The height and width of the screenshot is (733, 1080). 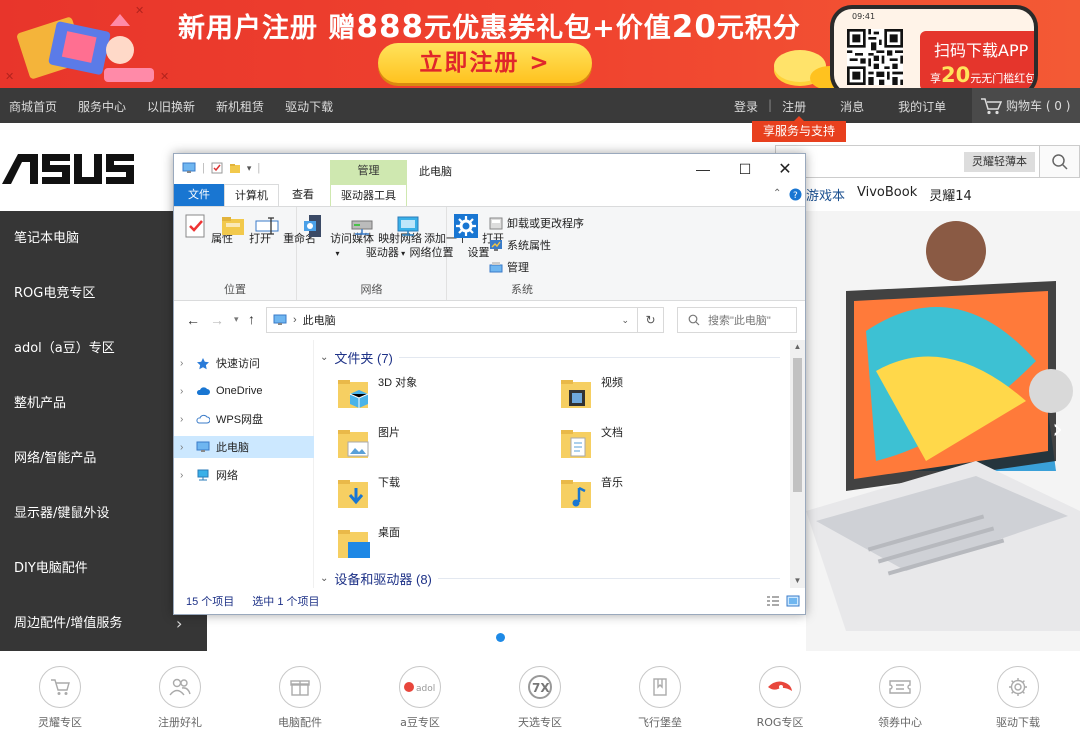 What do you see at coordinates (436, 545) in the screenshot?
I see `folder-item: 桌面` at bounding box center [436, 545].